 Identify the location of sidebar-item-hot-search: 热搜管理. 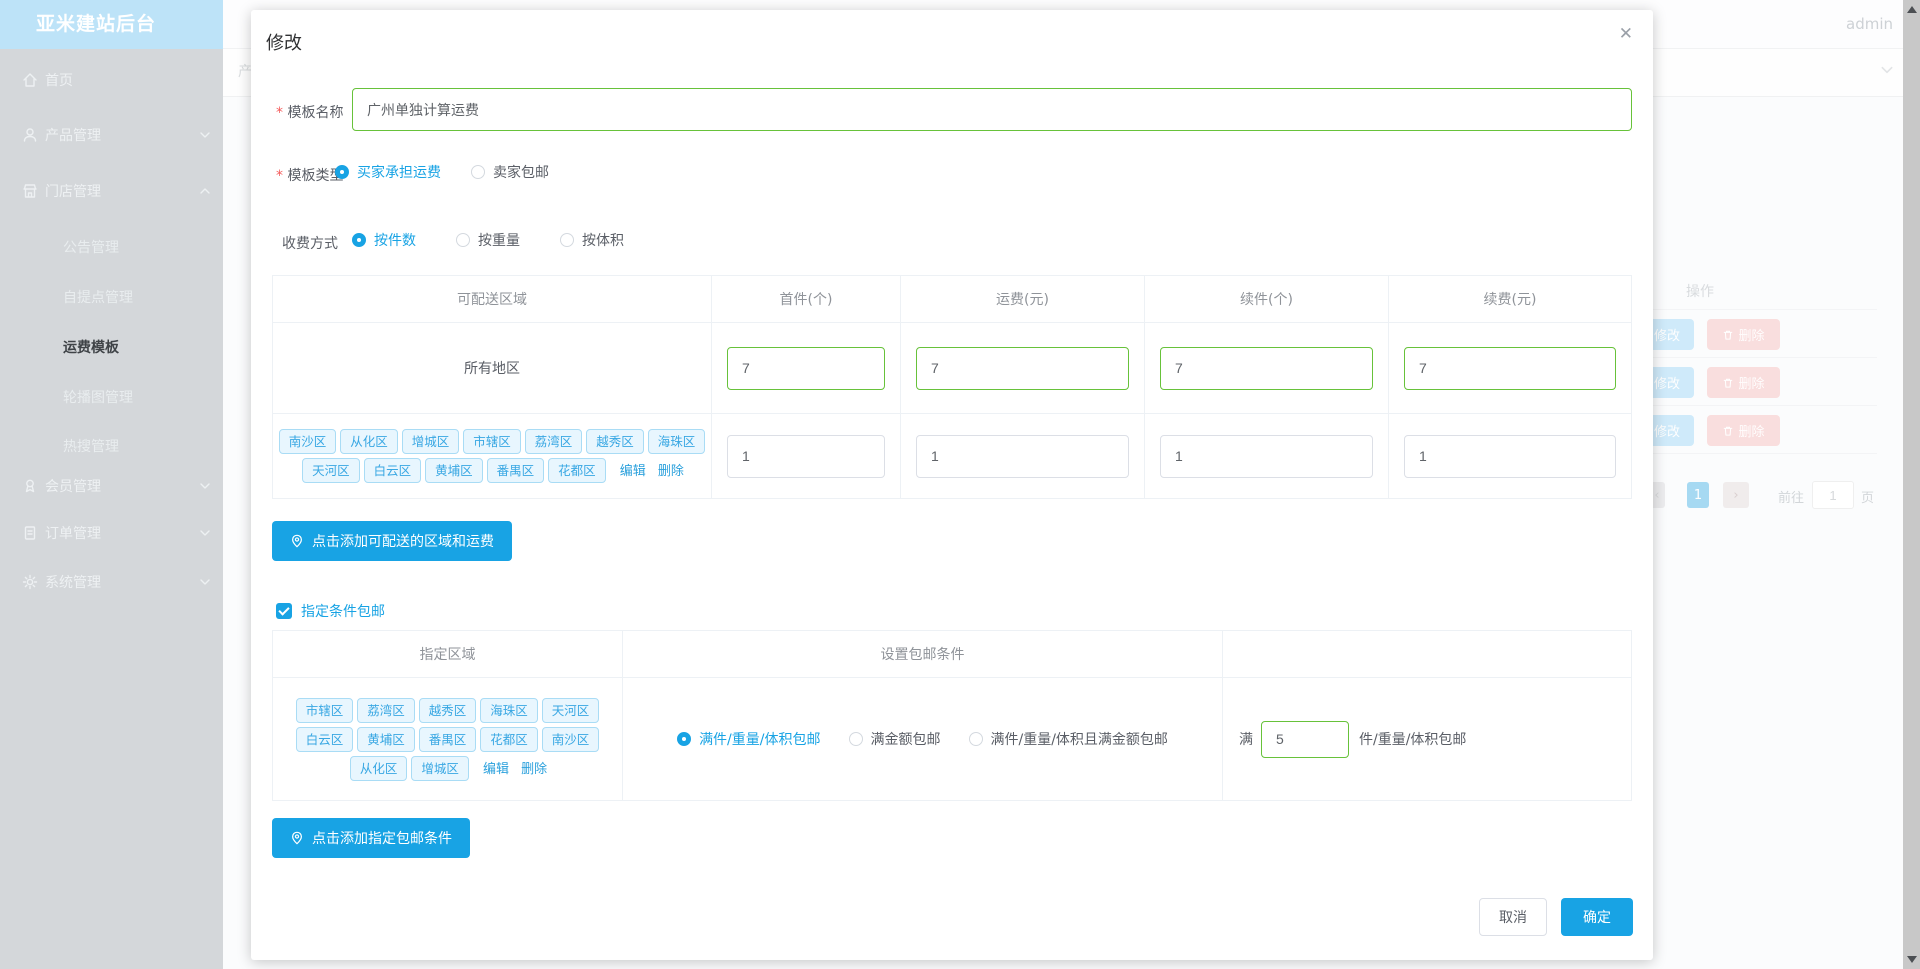
(91, 446).